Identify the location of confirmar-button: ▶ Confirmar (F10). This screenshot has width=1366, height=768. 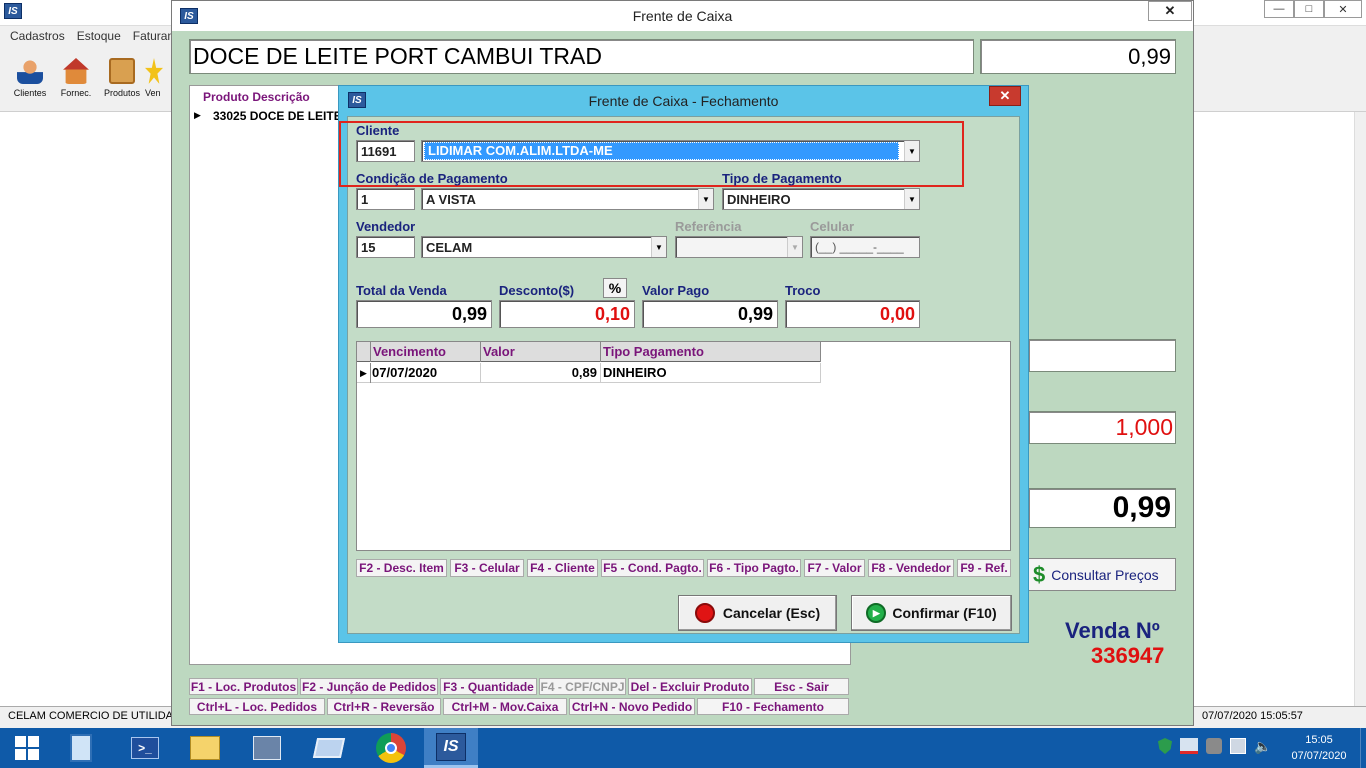
(931, 613).